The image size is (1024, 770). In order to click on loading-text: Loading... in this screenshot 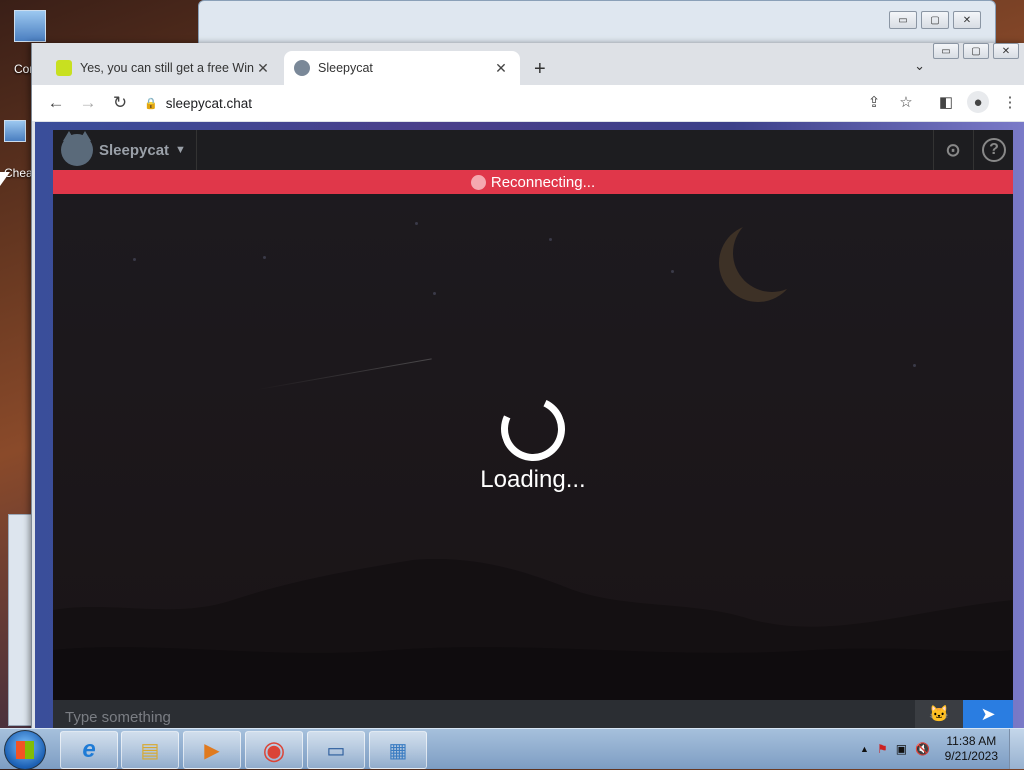, I will do `click(533, 479)`.